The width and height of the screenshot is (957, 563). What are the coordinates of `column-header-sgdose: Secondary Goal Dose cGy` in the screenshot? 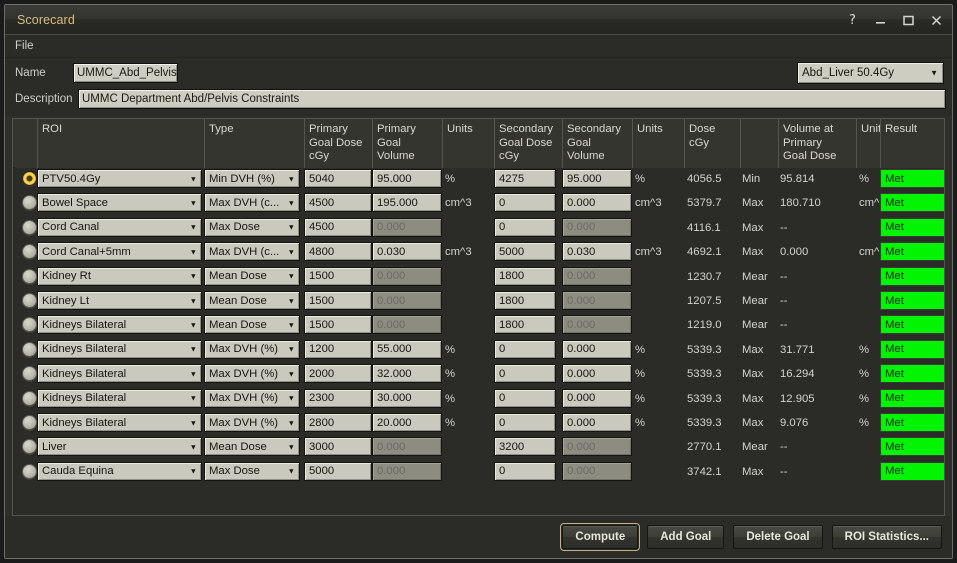 It's located at (528, 143).